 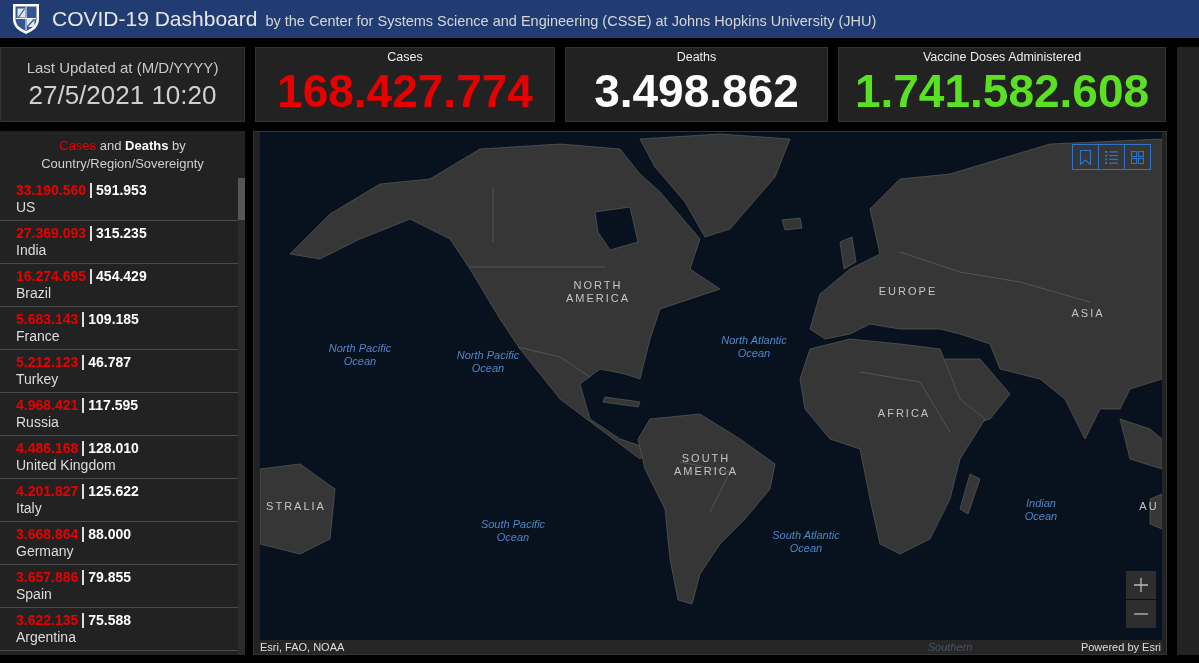 What do you see at coordinates (241, 416) in the screenshot?
I see `scrollbar-track` at bounding box center [241, 416].